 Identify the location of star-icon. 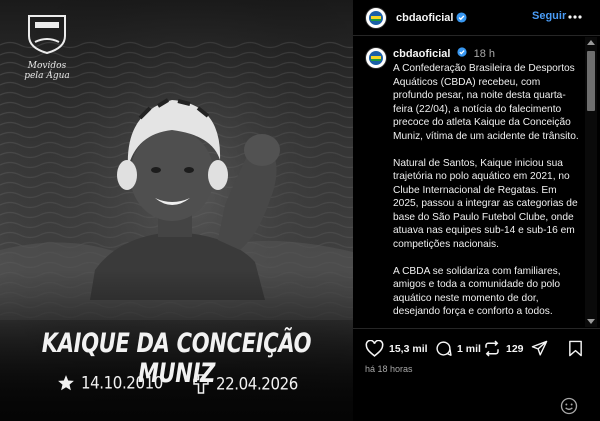
(66, 383).